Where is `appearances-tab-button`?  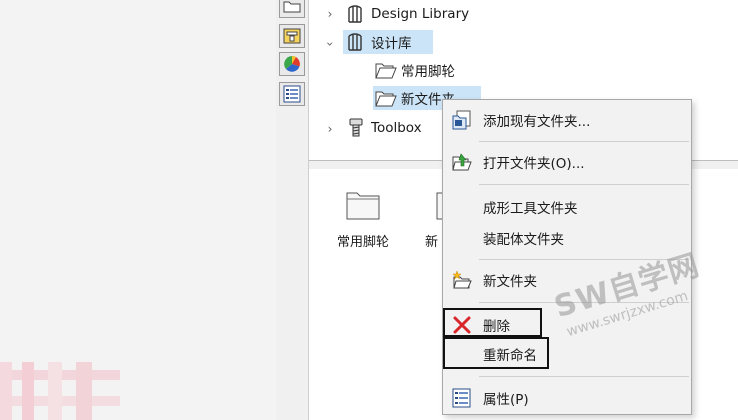
appearances-tab-button is located at coordinates (292, 64).